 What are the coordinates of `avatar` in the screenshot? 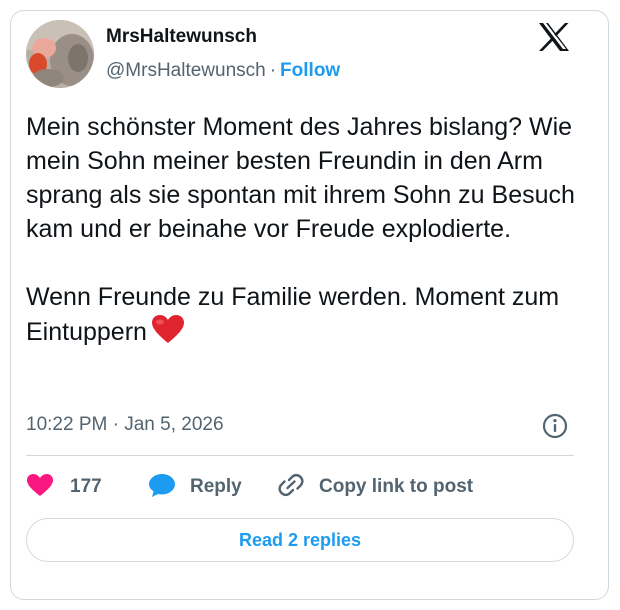 It's located at (60, 54).